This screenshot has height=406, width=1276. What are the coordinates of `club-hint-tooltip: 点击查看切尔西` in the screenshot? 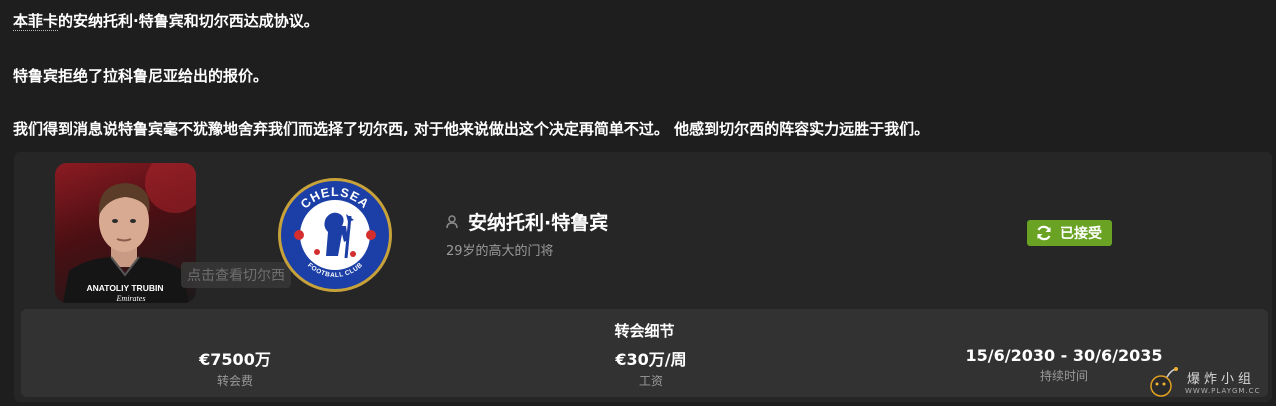 It's located at (236, 275).